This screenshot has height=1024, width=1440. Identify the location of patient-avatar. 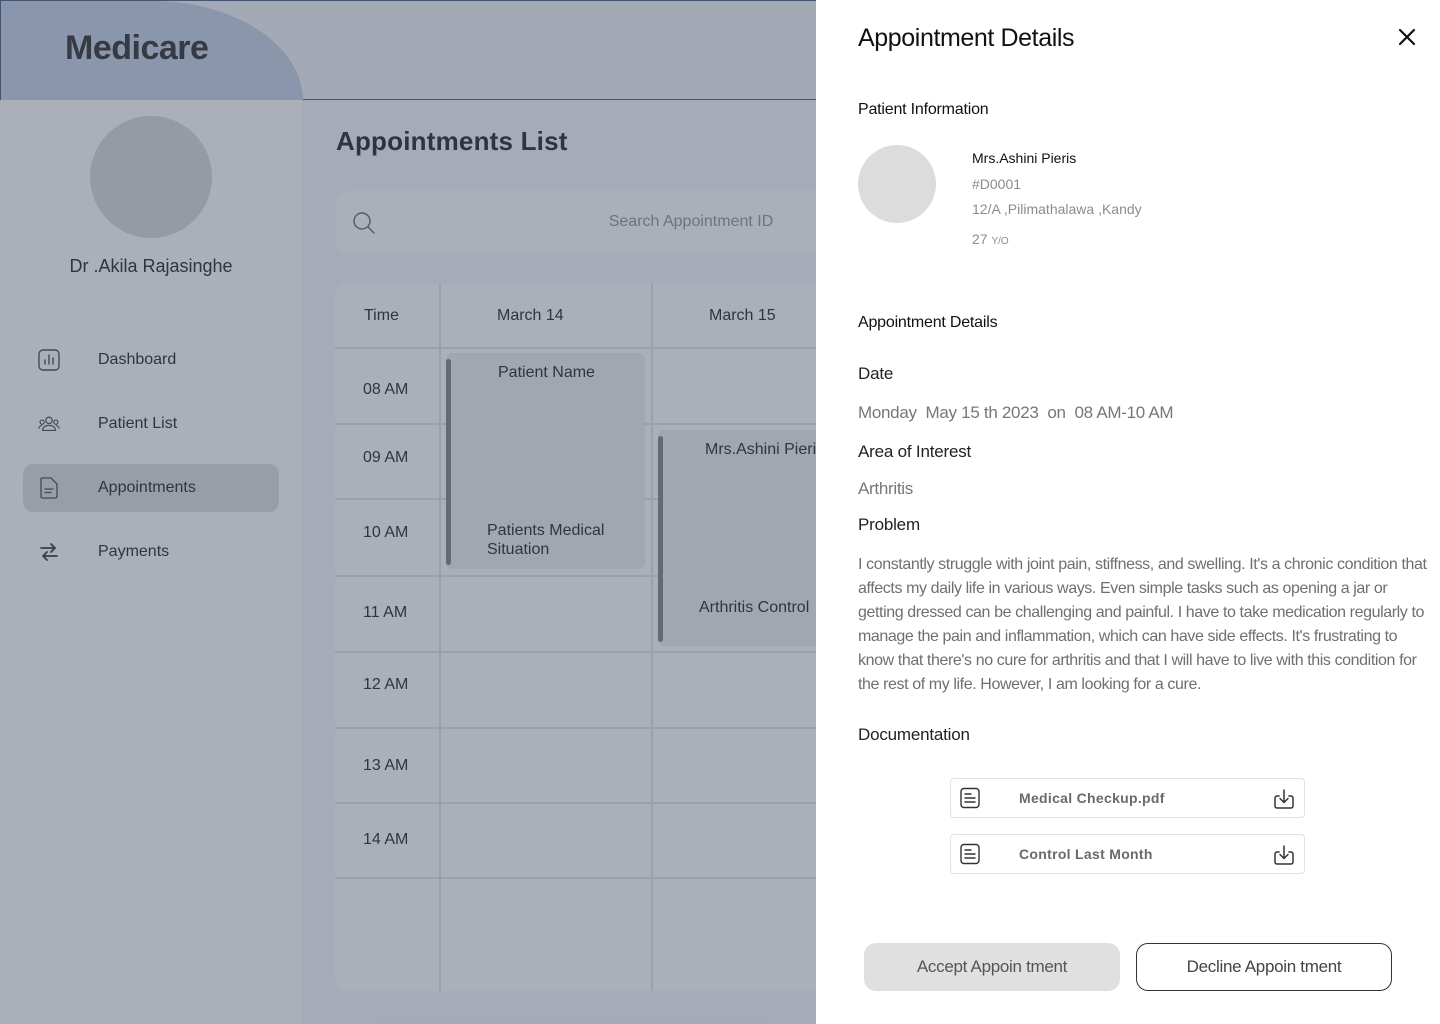
(897, 184).